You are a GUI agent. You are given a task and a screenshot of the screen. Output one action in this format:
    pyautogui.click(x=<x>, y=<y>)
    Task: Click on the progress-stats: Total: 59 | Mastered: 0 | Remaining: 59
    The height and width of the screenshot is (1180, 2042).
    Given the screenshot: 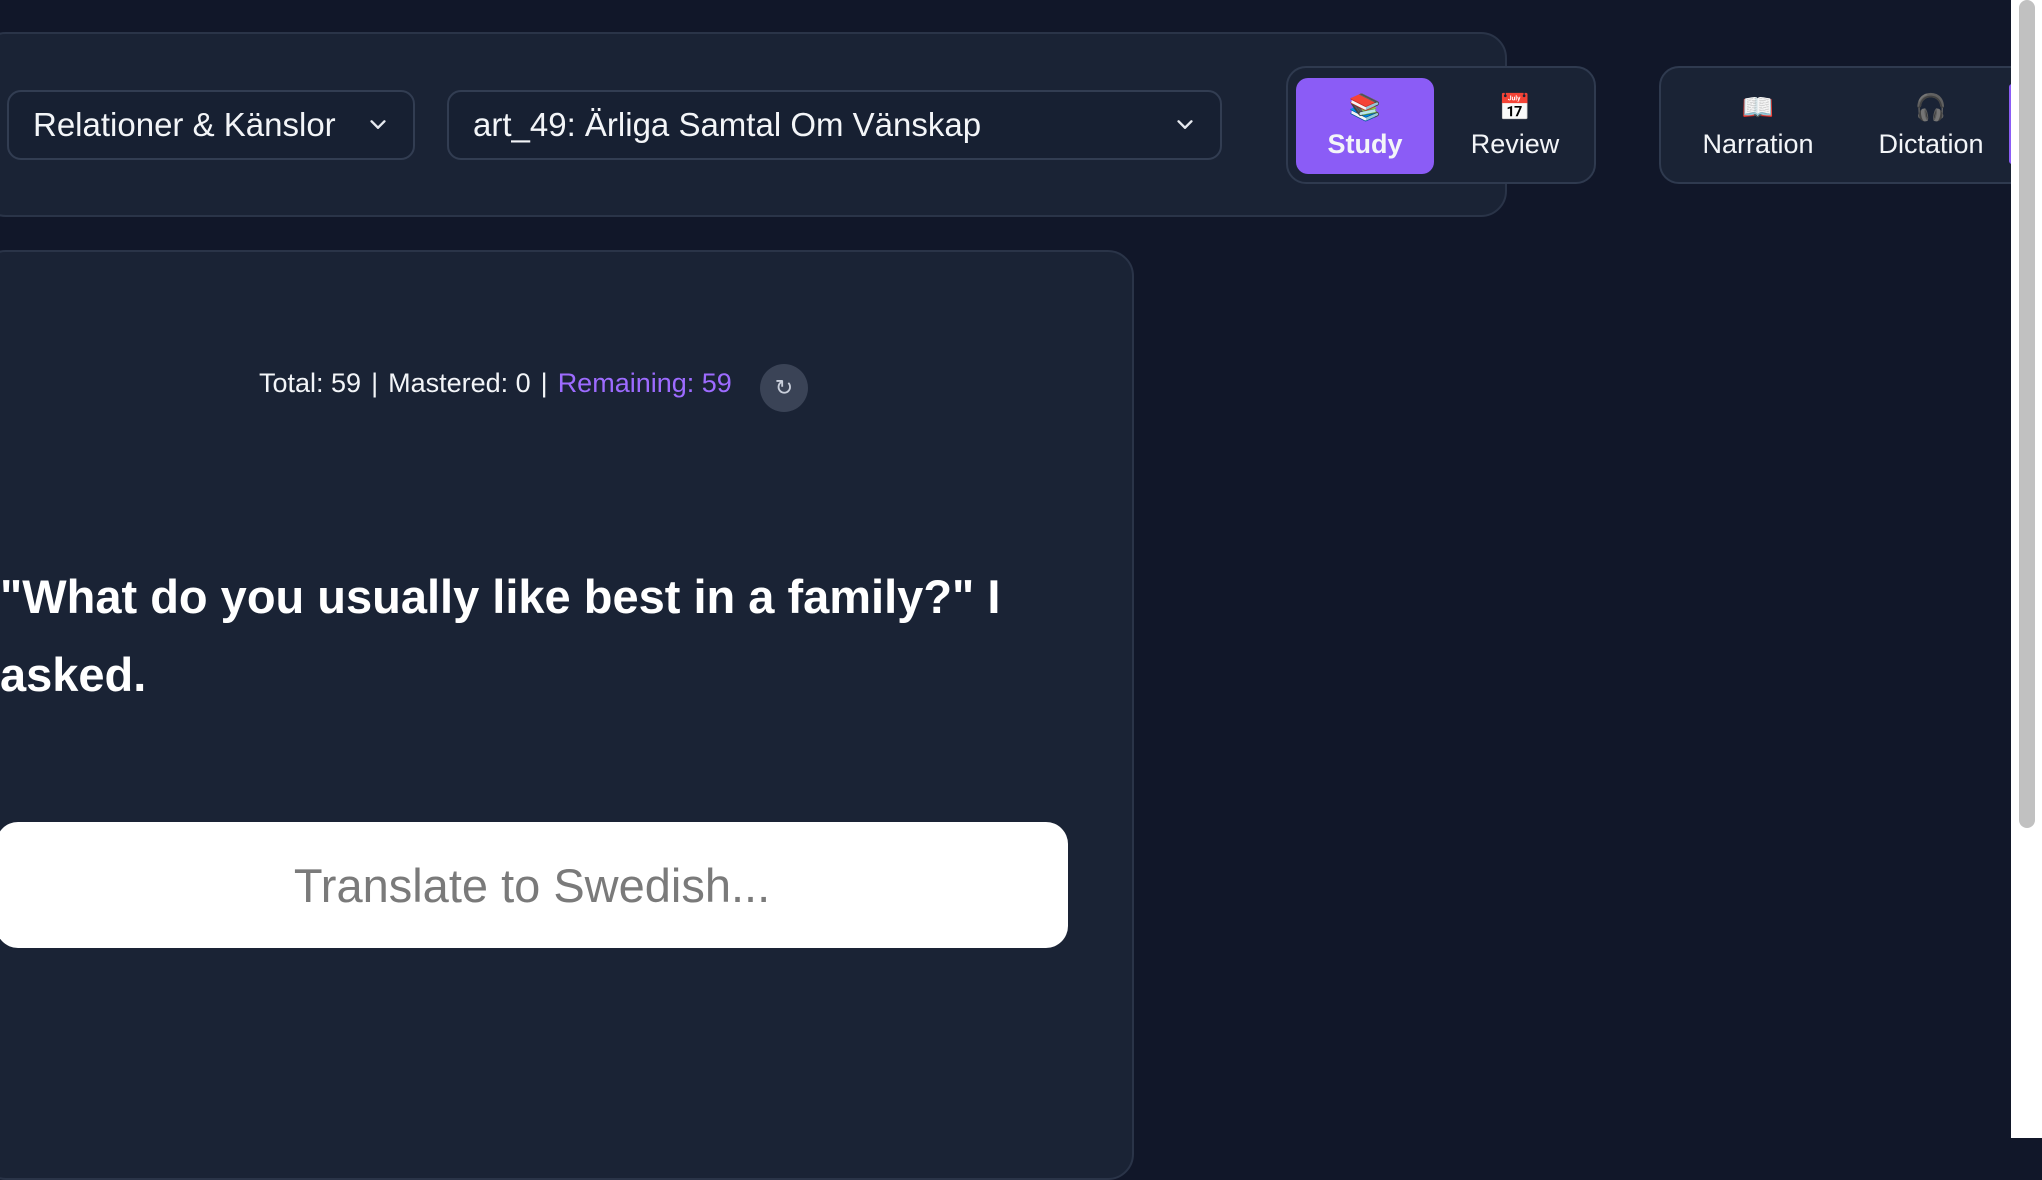 What is the action you would take?
    pyautogui.click(x=495, y=383)
    